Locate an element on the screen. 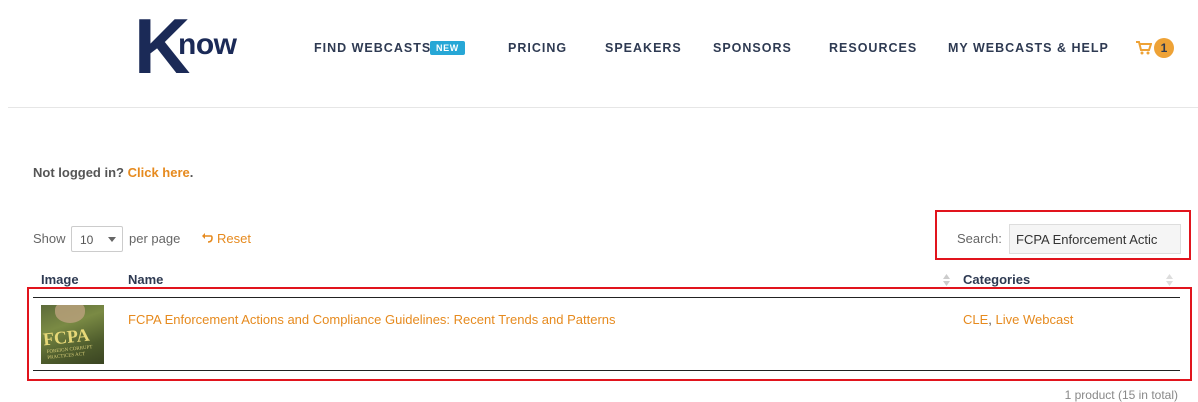  undo-icon is located at coordinates (207, 238).